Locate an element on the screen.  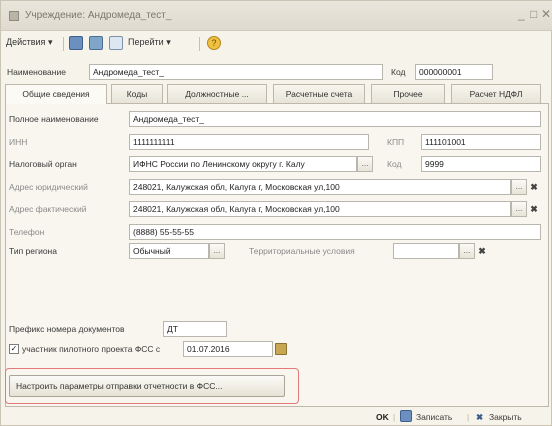
goto-menu: Перейти ▾ is located at coordinates (149, 42).